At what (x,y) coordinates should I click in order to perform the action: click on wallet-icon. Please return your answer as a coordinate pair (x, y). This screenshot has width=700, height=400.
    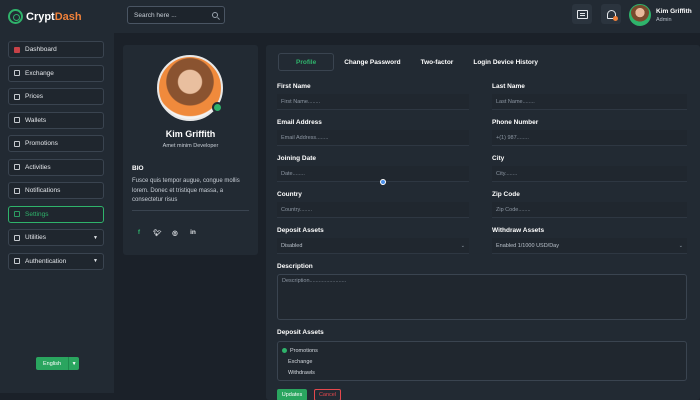
    Looking at the image, I should click on (17, 120).